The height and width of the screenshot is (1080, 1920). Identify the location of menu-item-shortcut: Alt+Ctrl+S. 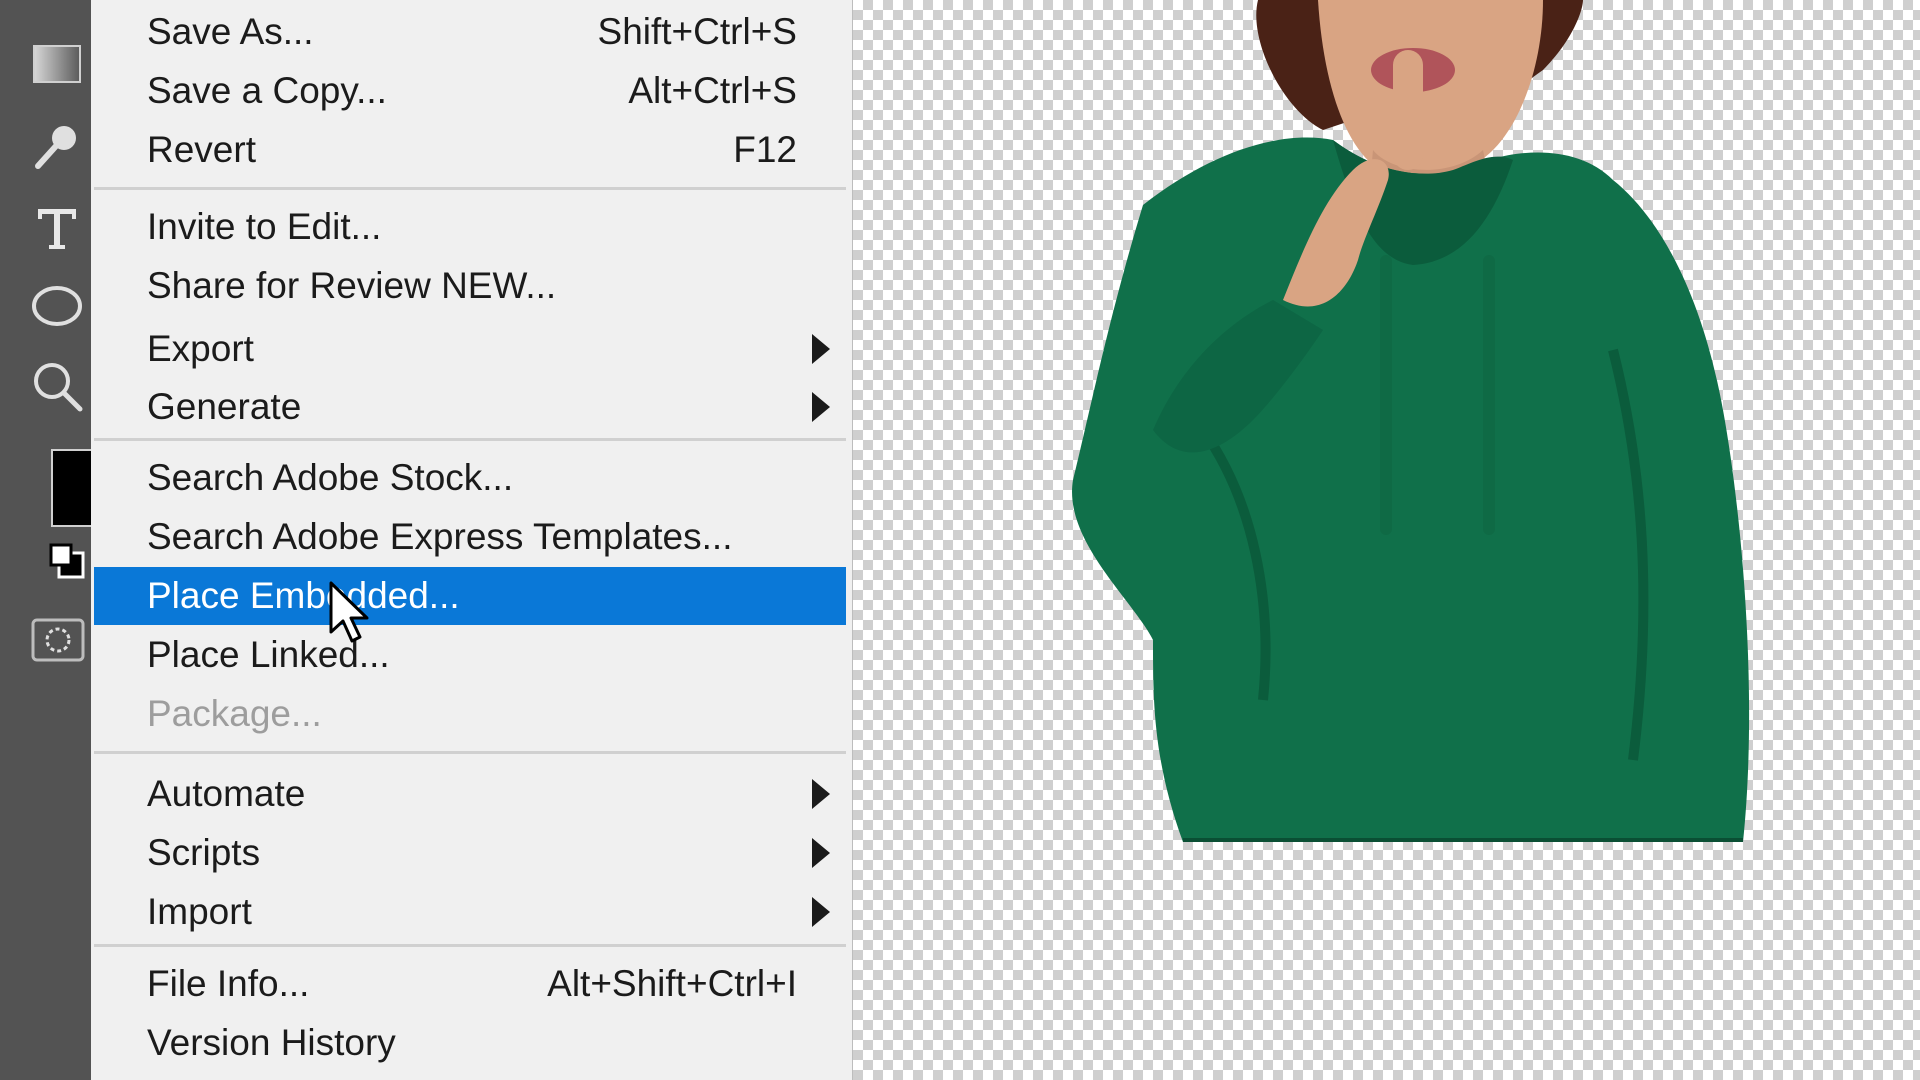
(712, 90).